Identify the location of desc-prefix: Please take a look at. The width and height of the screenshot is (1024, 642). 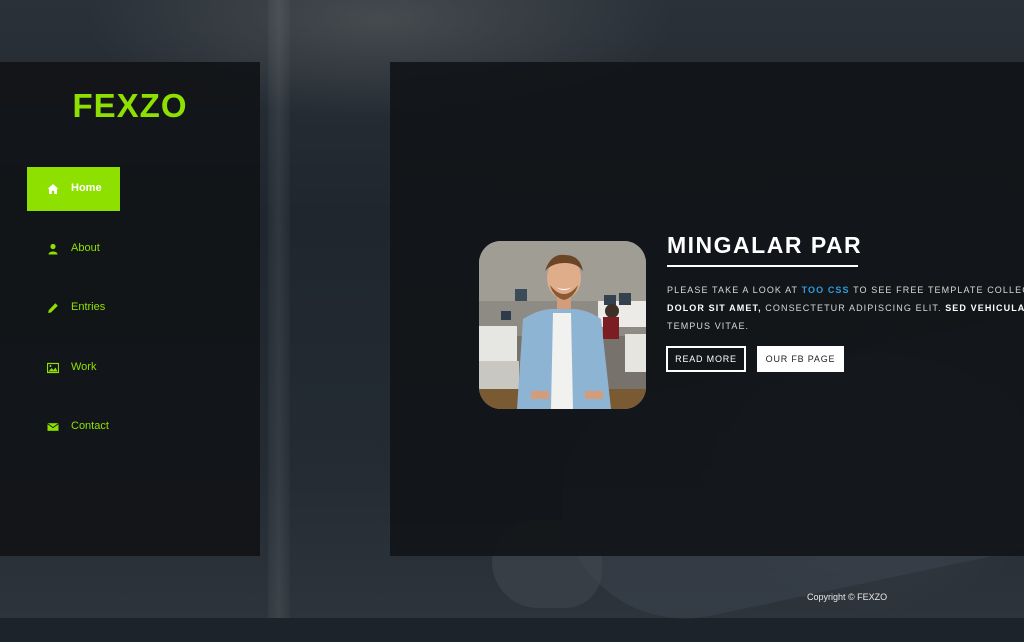
(734, 290).